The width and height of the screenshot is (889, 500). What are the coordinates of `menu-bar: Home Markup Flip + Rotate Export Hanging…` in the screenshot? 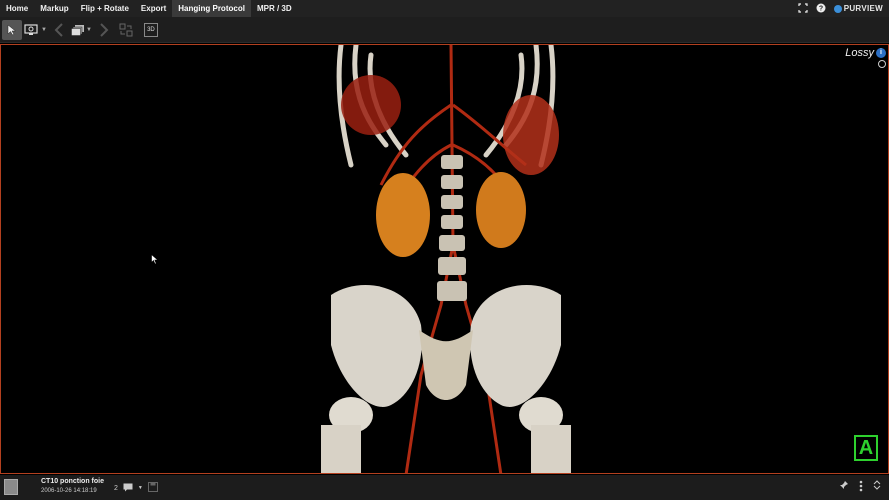 It's located at (444, 8).